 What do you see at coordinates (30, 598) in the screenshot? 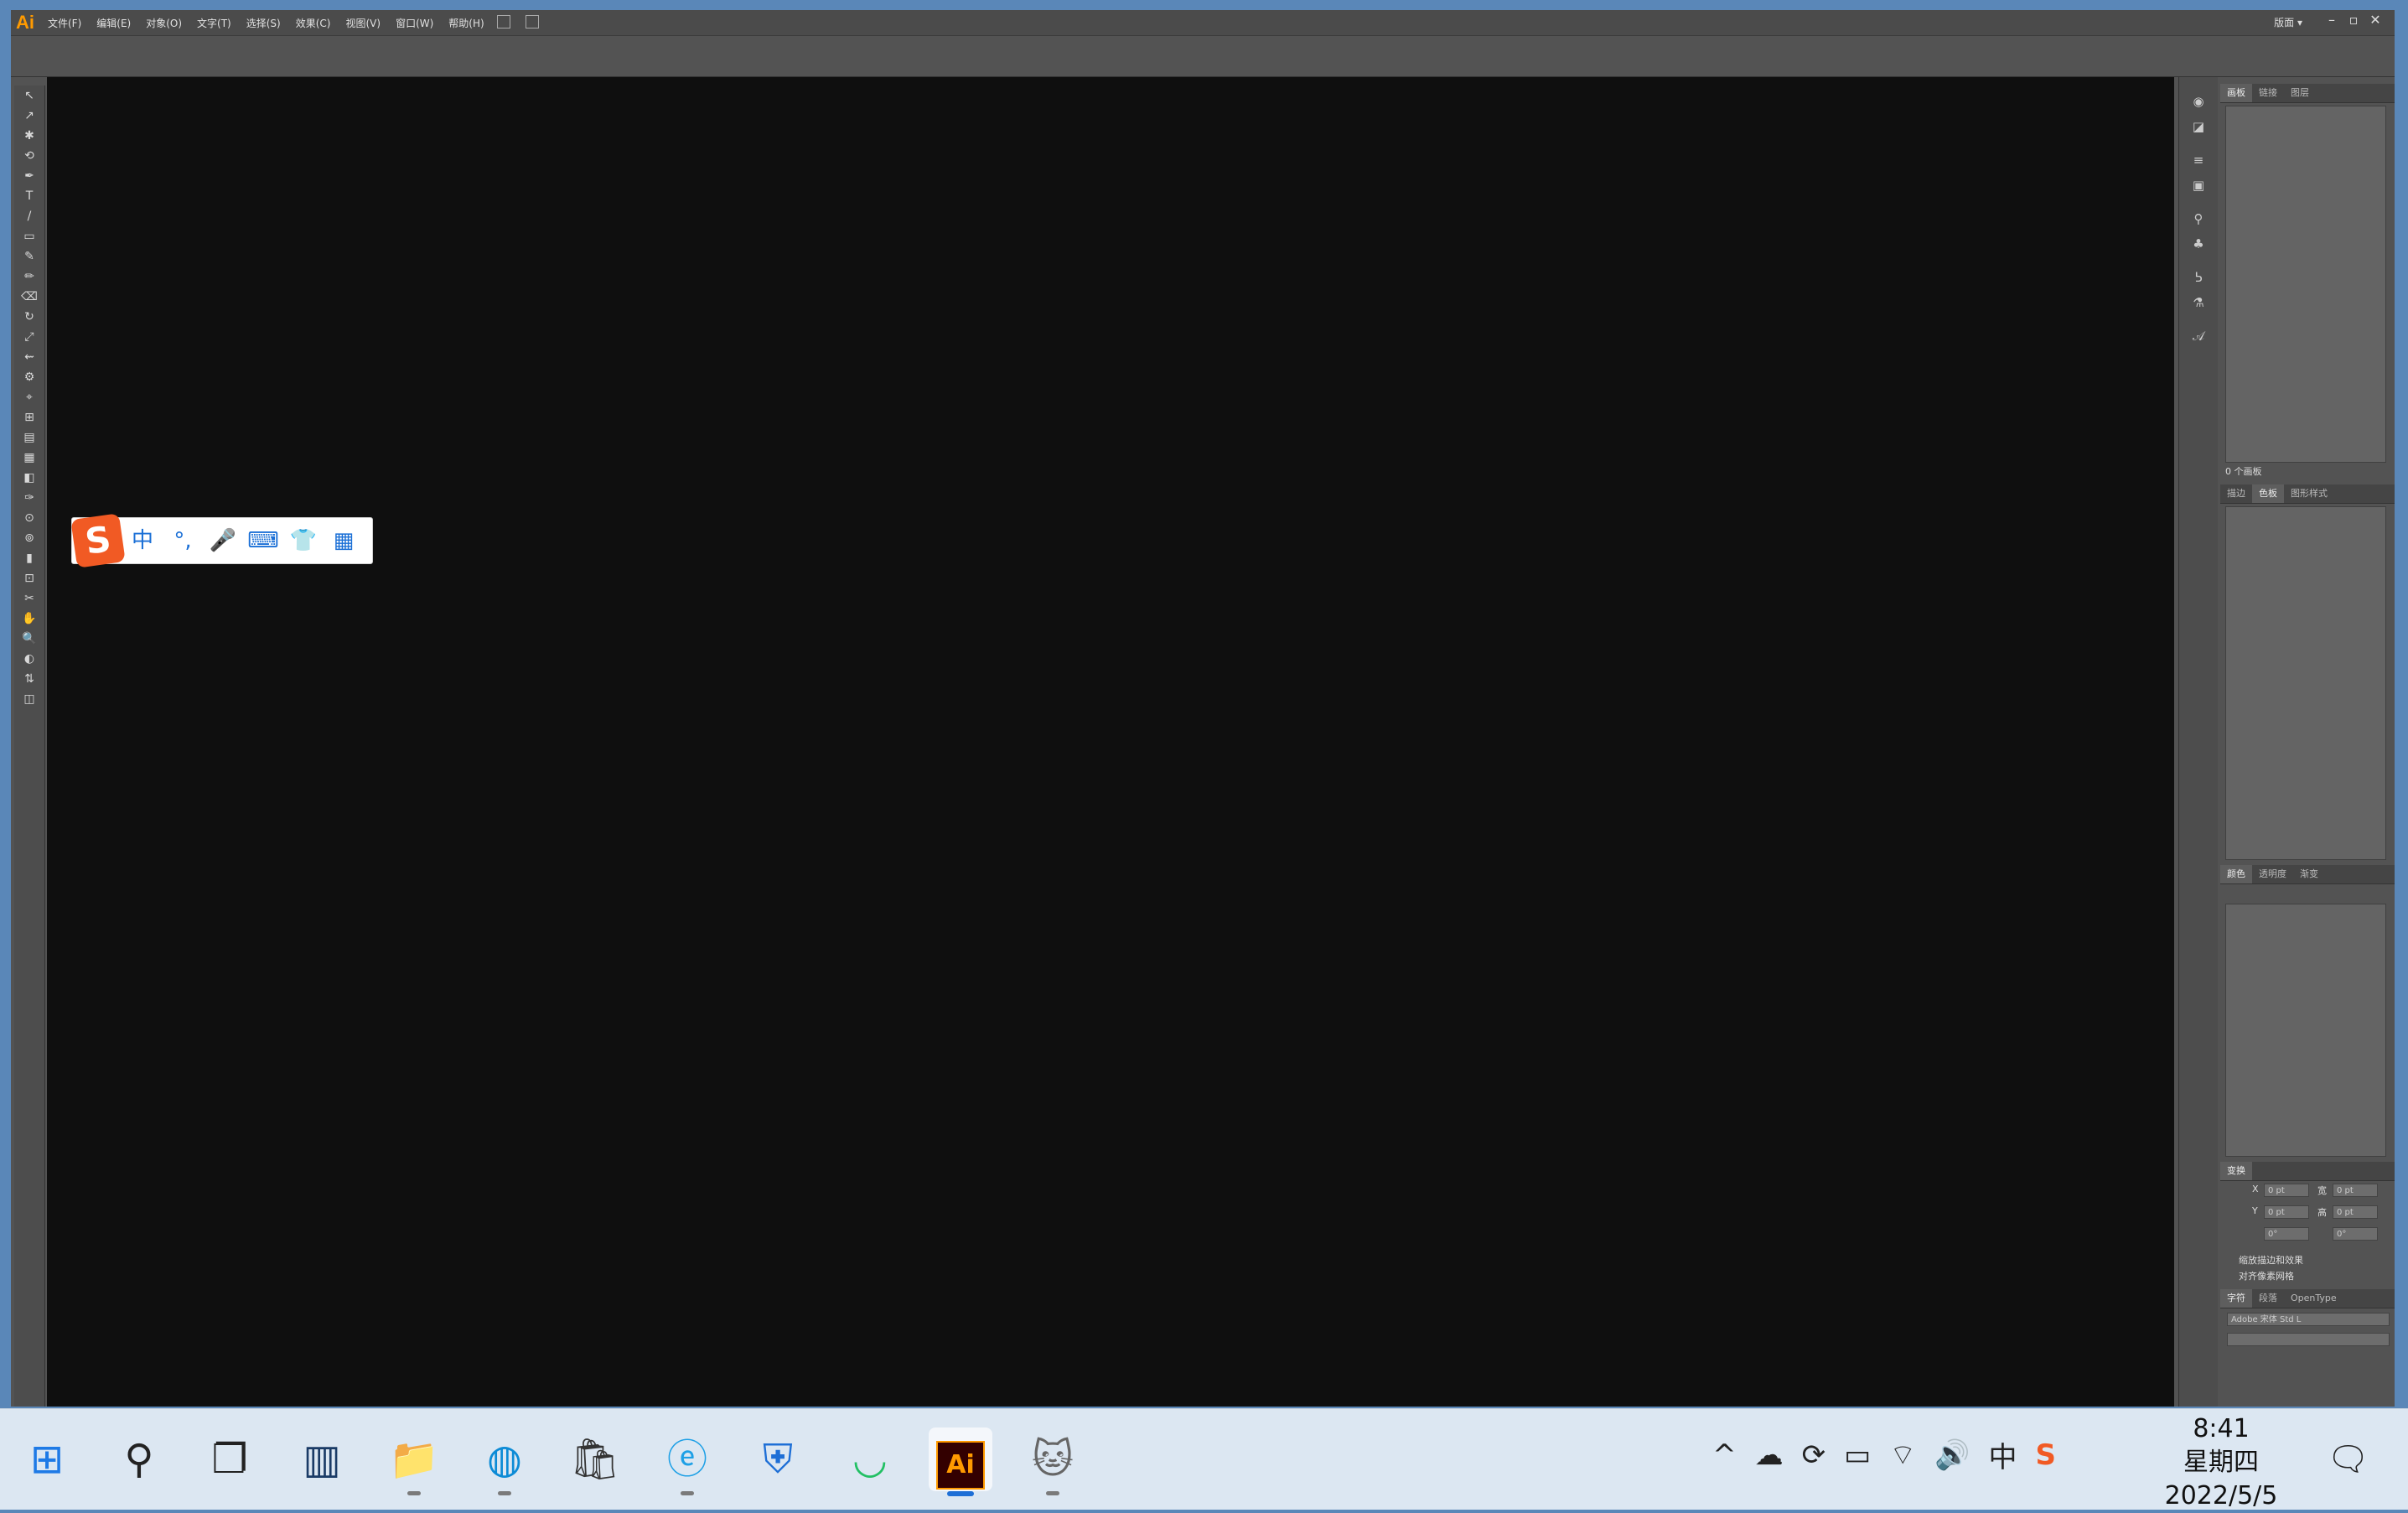
I see `slice-tool-icon: ✂` at bounding box center [30, 598].